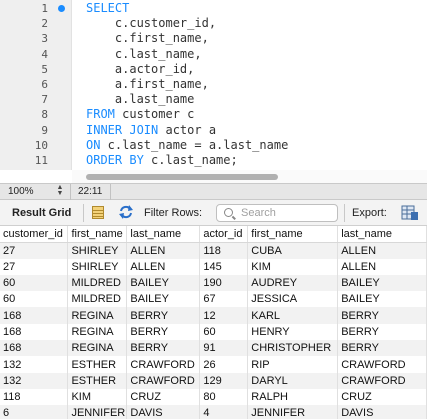  Describe the element at coordinates (34, 397) in the screenshot. I see `table-cell: 118` at that location.